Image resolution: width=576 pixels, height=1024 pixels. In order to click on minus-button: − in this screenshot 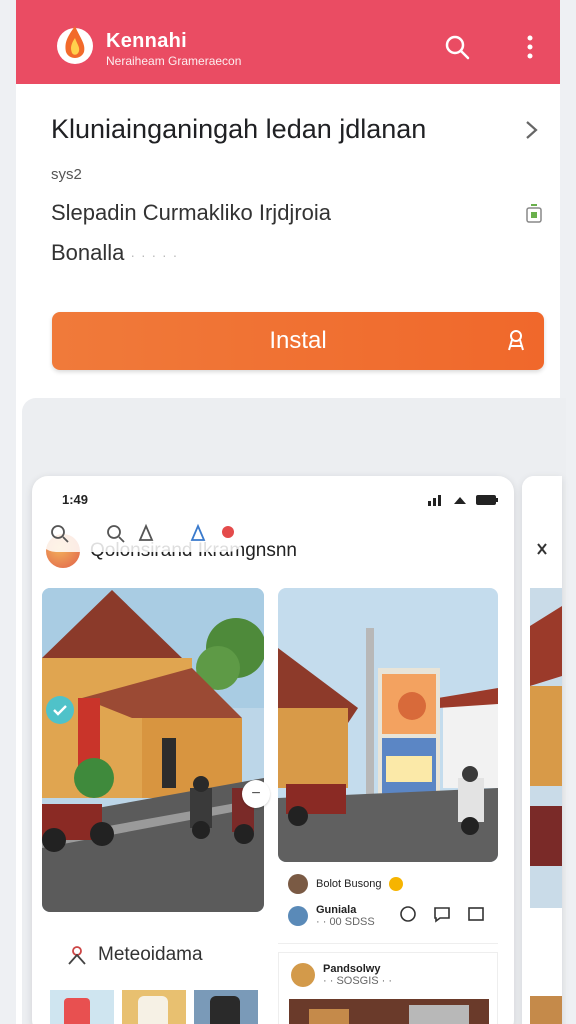, I will do `click(256, 794)`.